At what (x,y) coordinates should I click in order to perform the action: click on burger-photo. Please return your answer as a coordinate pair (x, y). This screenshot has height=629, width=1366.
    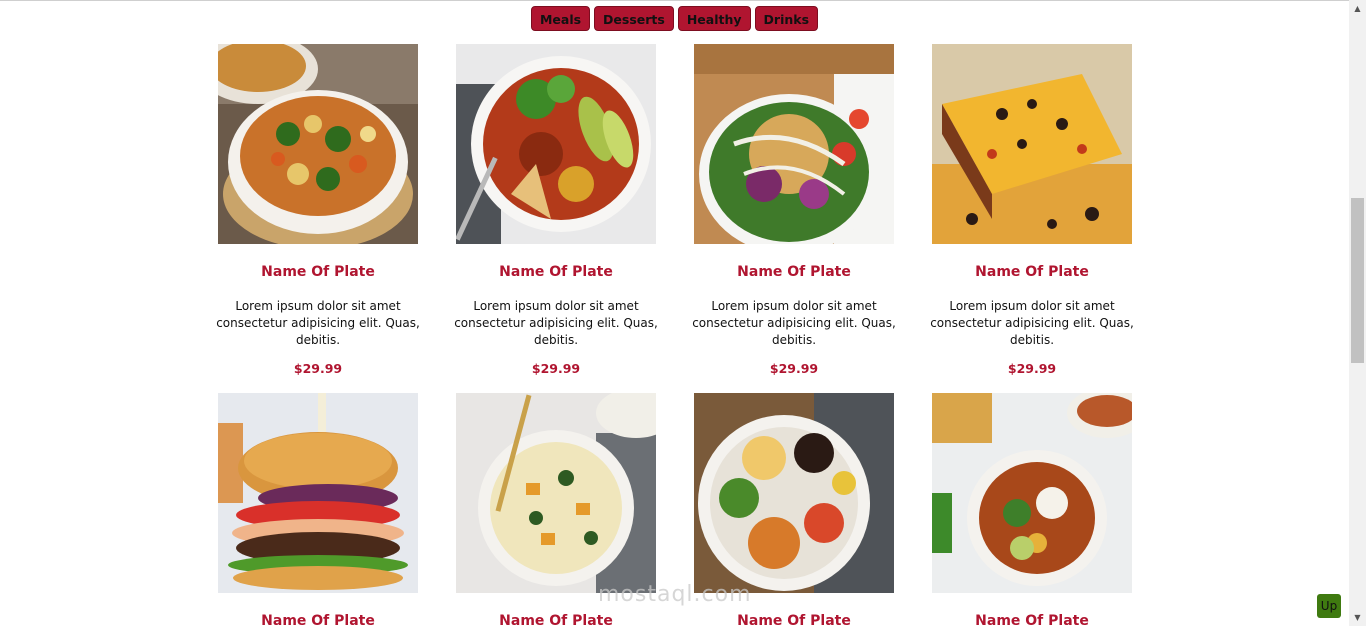
    Looking at the image, I should click on (318, 493).